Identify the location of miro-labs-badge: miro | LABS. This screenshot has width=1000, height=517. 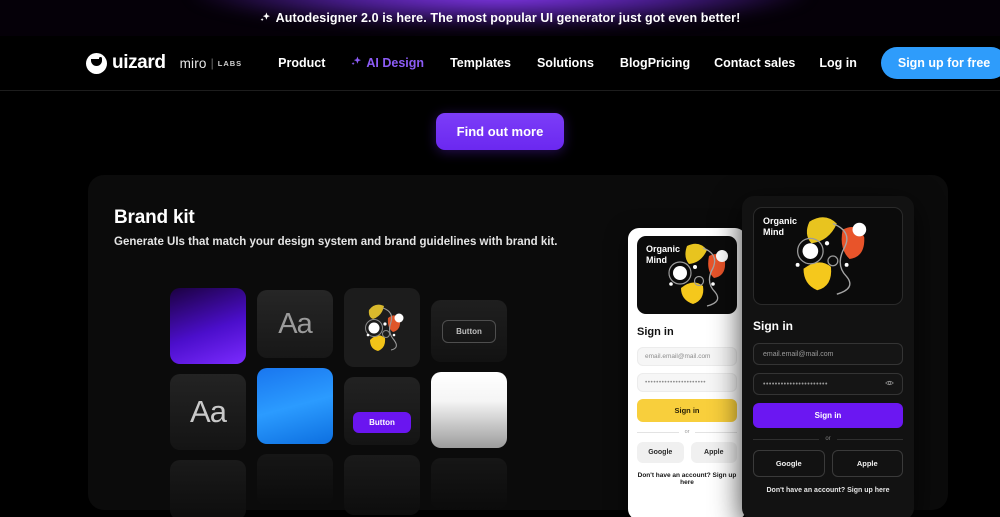
(211, 63).